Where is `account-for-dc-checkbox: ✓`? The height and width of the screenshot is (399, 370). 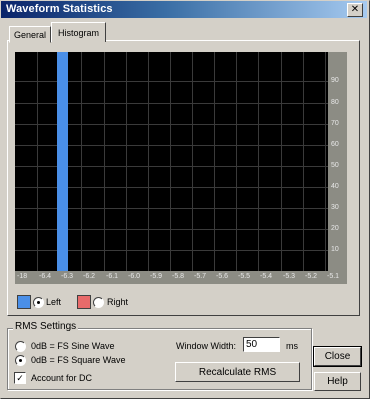
account-for-dc-checkbox: ✓ is located at coordinates (20, 378).